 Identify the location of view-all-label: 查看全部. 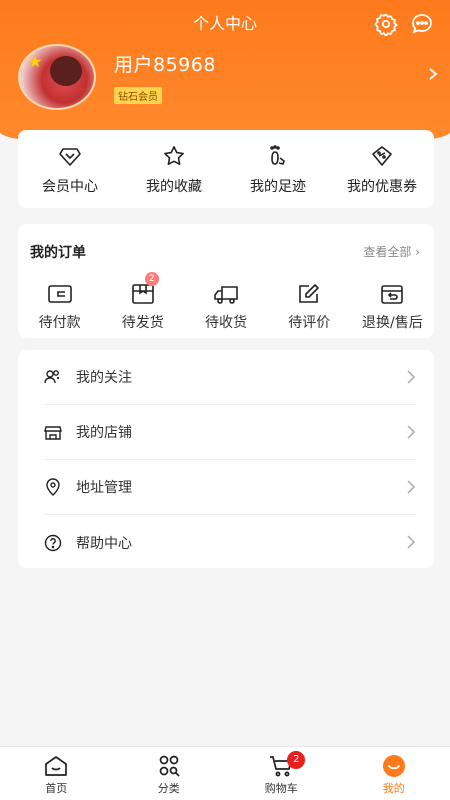
(387, 252).